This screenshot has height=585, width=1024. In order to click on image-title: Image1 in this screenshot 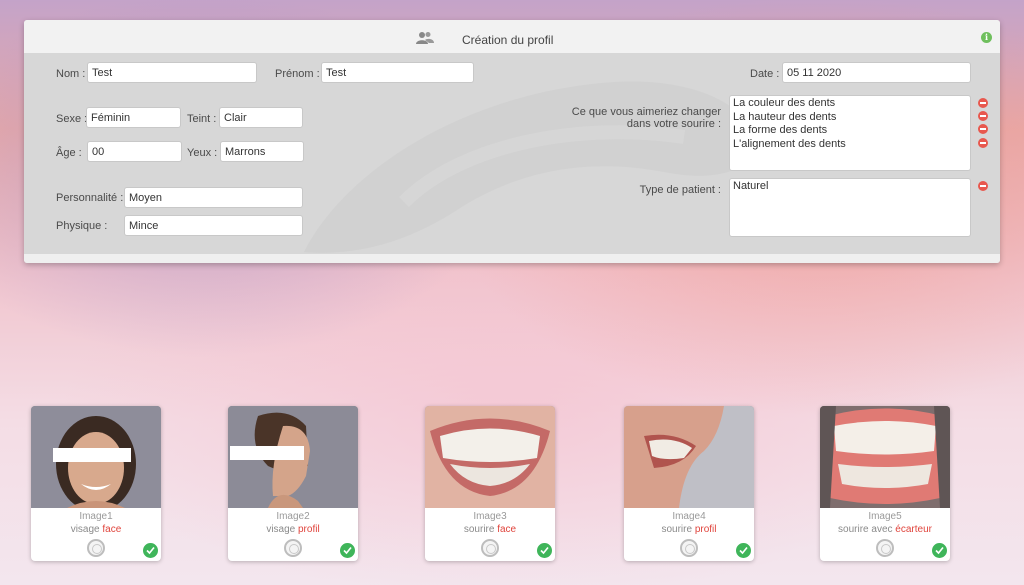, I will do `click(96, 516)`.